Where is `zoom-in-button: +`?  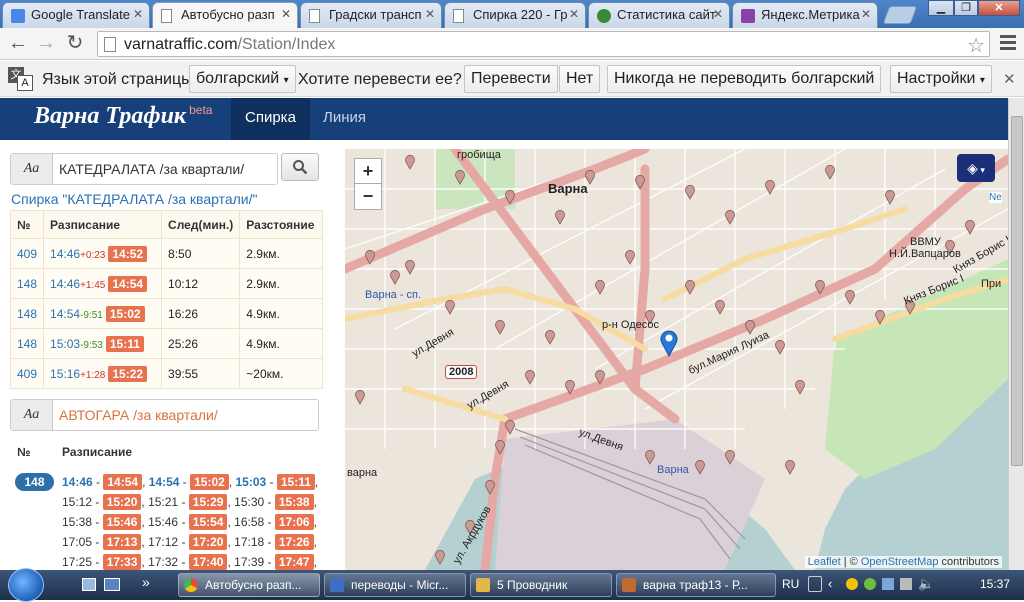
zoom-in-button: + is located at coordinates (368, 171).